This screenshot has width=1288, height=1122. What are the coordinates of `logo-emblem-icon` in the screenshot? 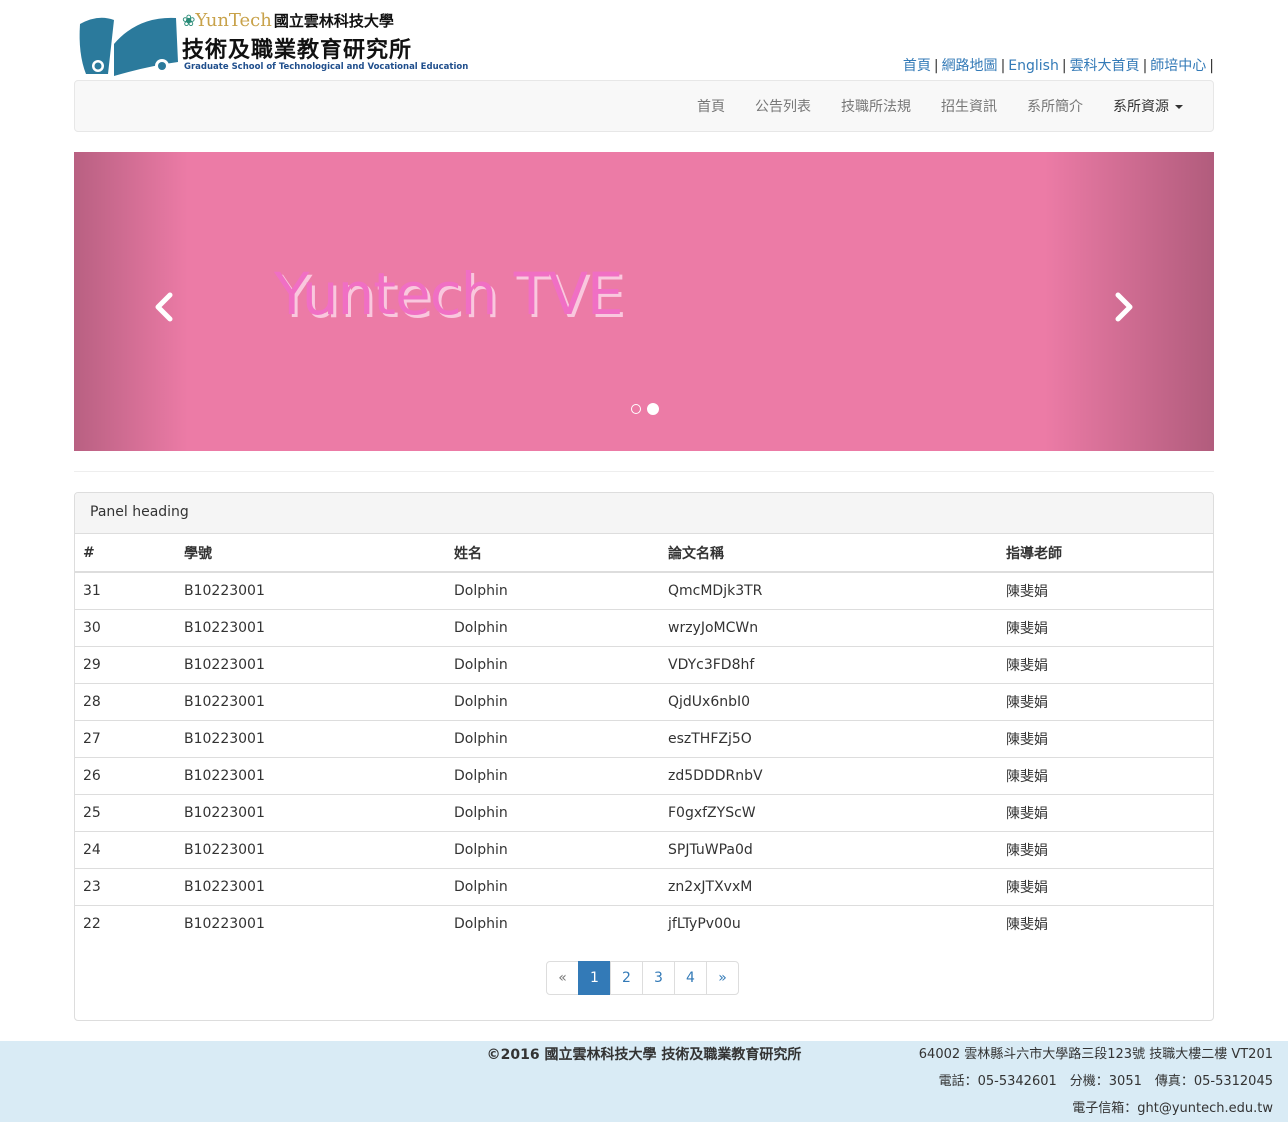 It's located at (128, 46).